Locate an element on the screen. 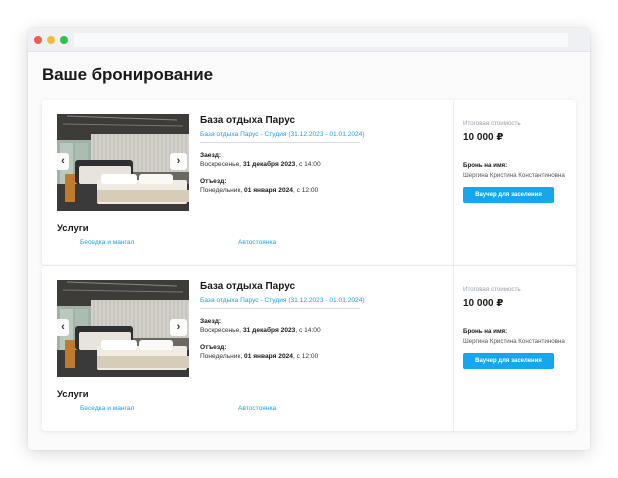  page-title: Ваше бронирование is located at coordinates (127, 74).